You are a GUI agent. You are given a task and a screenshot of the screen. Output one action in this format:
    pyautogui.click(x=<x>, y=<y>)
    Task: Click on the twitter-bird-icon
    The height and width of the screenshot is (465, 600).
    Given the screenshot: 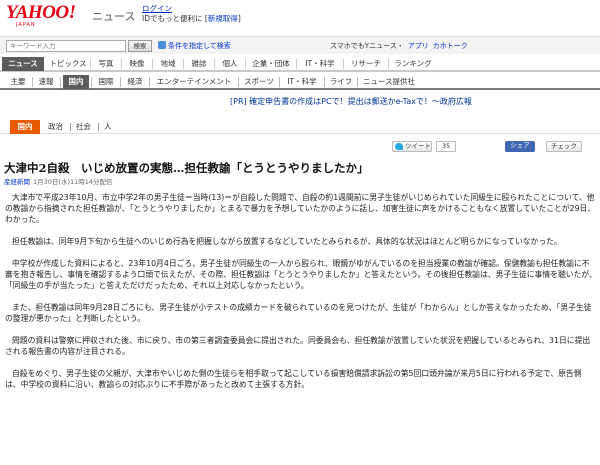 What is the action you would take?
    pyautogui.click(x=399, y=146)
    